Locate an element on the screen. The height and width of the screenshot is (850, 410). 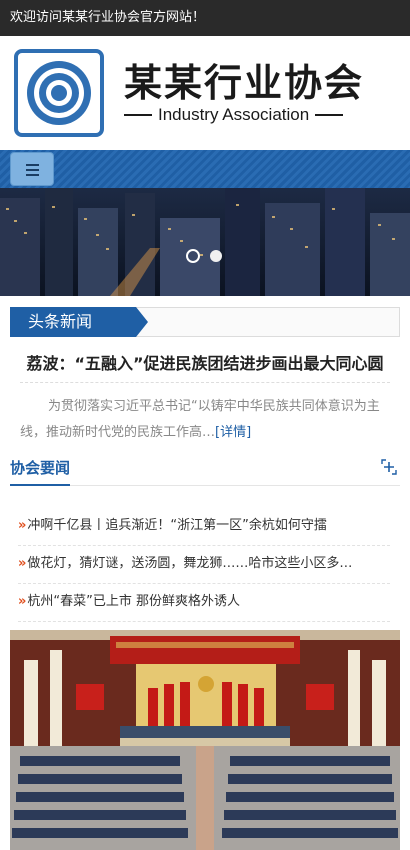
site-name-cn: 某某行业协会 is located at coordinates (244, 83).